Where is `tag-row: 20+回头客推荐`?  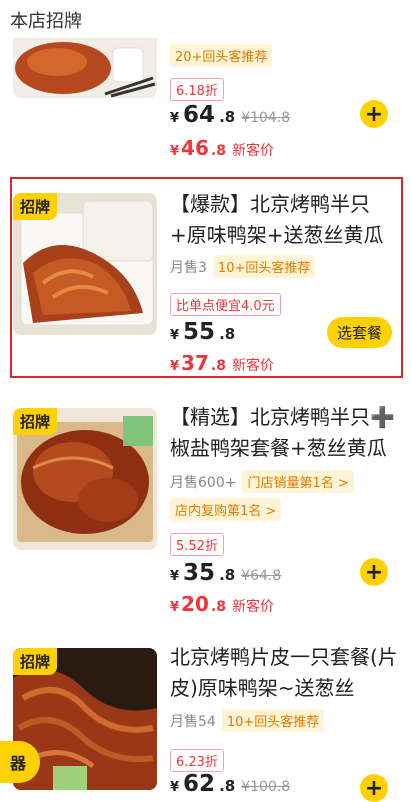 tag-row: 20+回头客推荐 is located at coordinates (221, 55).